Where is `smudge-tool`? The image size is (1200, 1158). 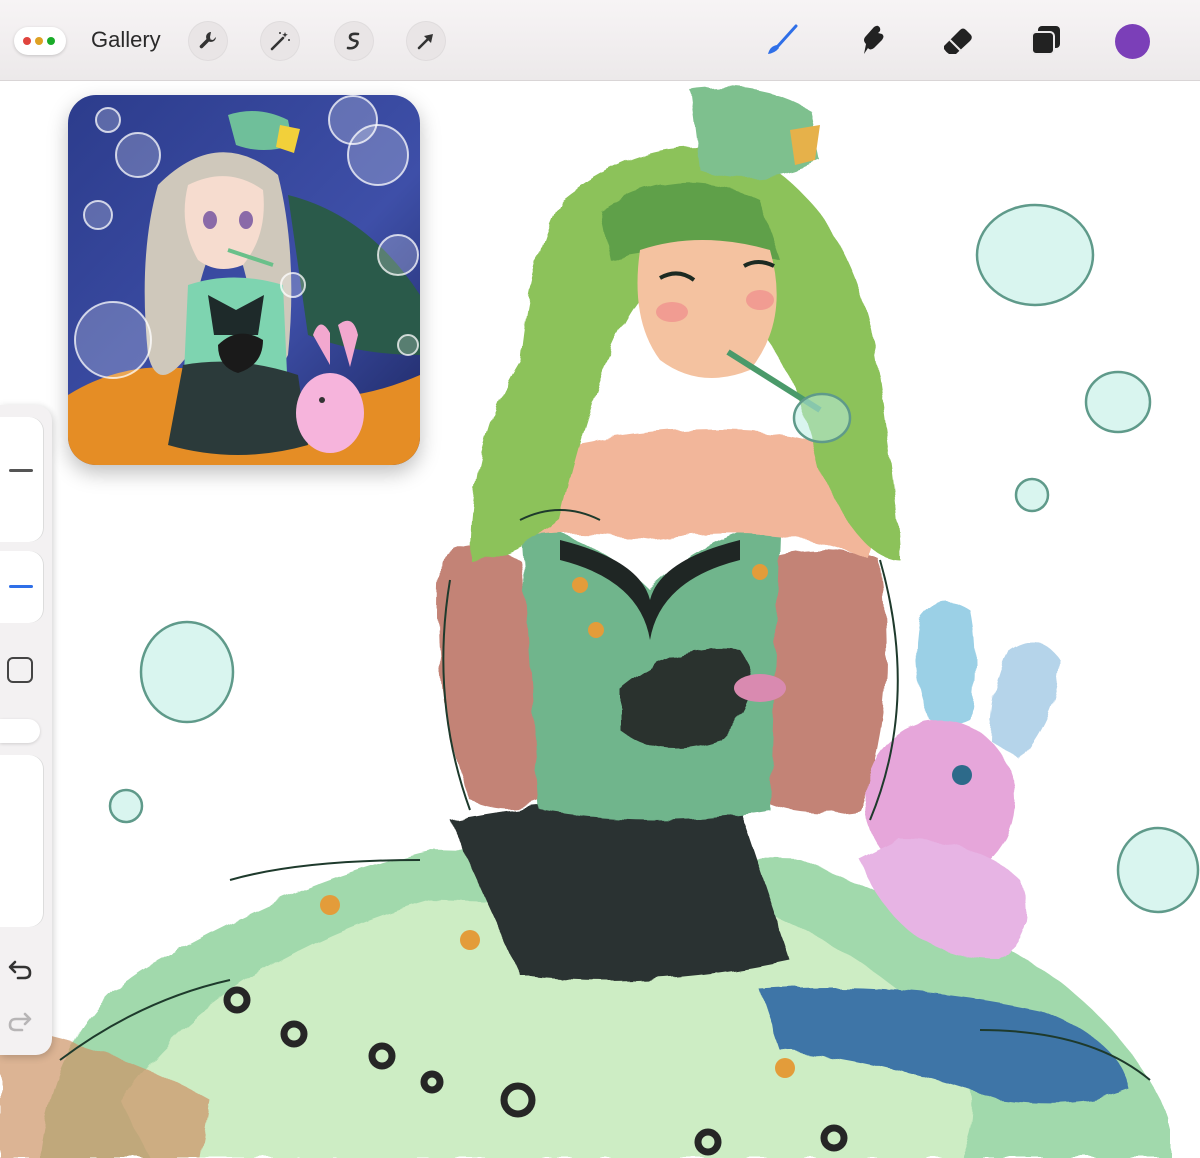
smudge-tool is located at coordinates (870, 40).